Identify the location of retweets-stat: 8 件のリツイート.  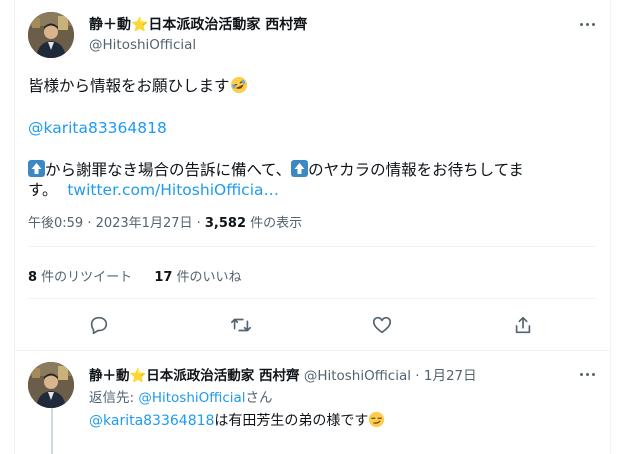
(80, 277).